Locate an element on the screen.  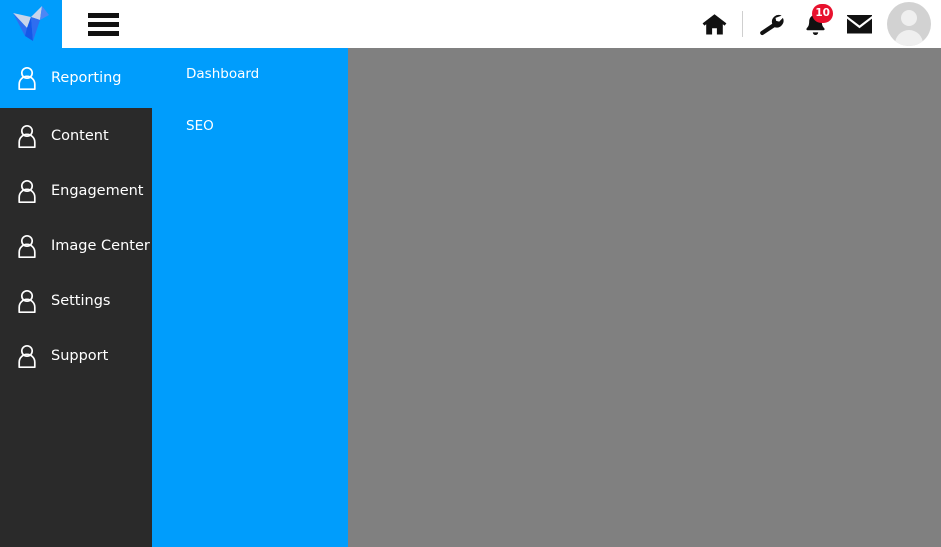
submenu-item-dashboard: Dashboard is located at coordinates (250, 74).